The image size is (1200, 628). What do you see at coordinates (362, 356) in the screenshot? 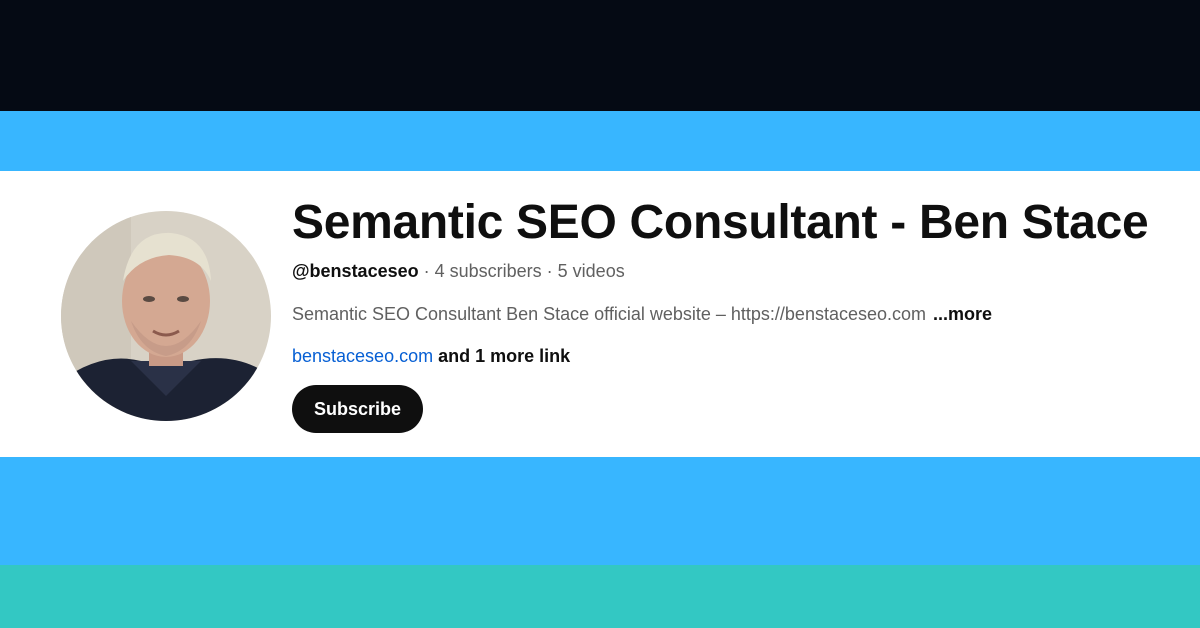
I see `website-link: benstaceseo.com` at bounding box center [362, 356].